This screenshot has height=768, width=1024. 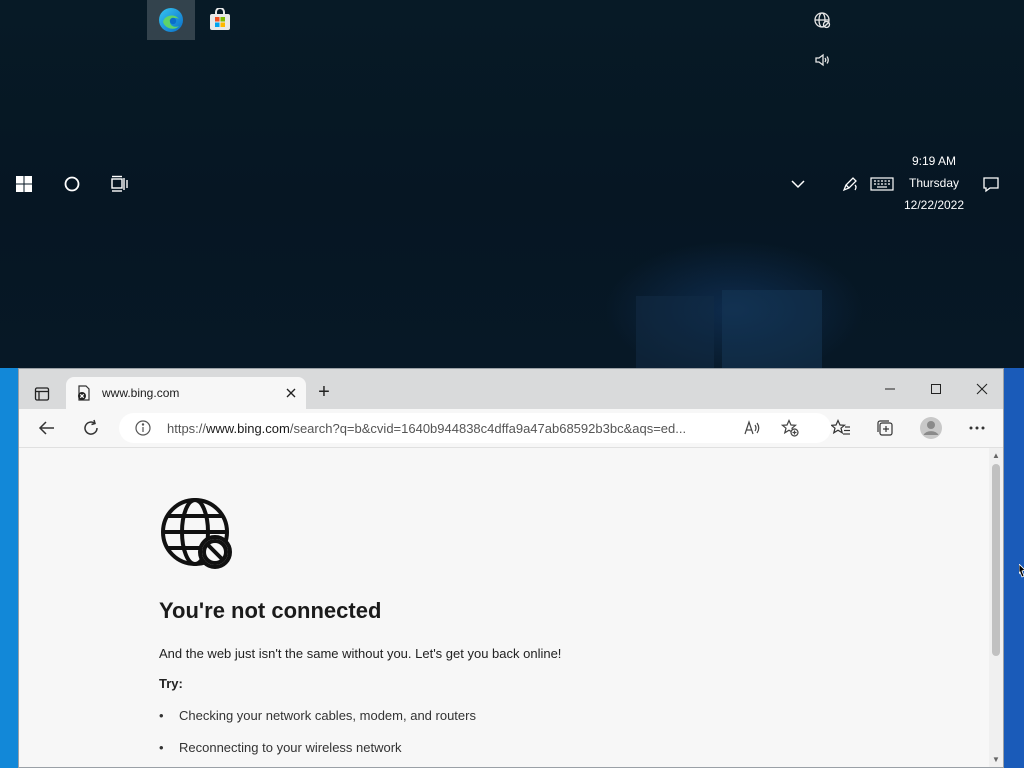 I want to click on back-button, so click(x=47, y=428).